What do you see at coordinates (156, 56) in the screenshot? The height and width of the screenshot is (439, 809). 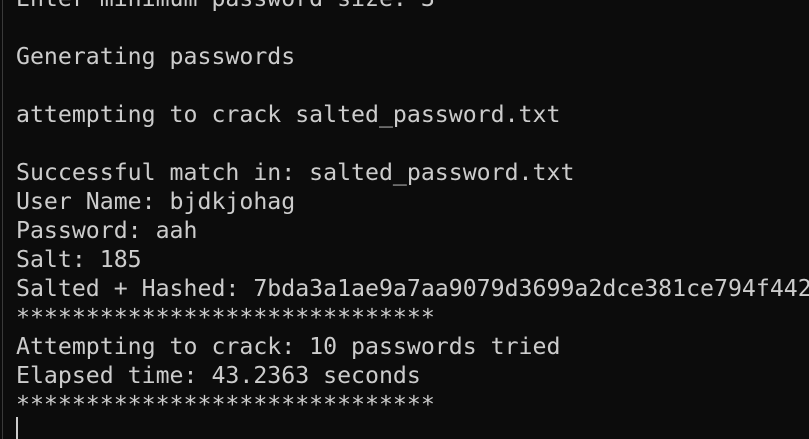 I see `generating-status: Generating passwords` at bounding box center [156, 56].